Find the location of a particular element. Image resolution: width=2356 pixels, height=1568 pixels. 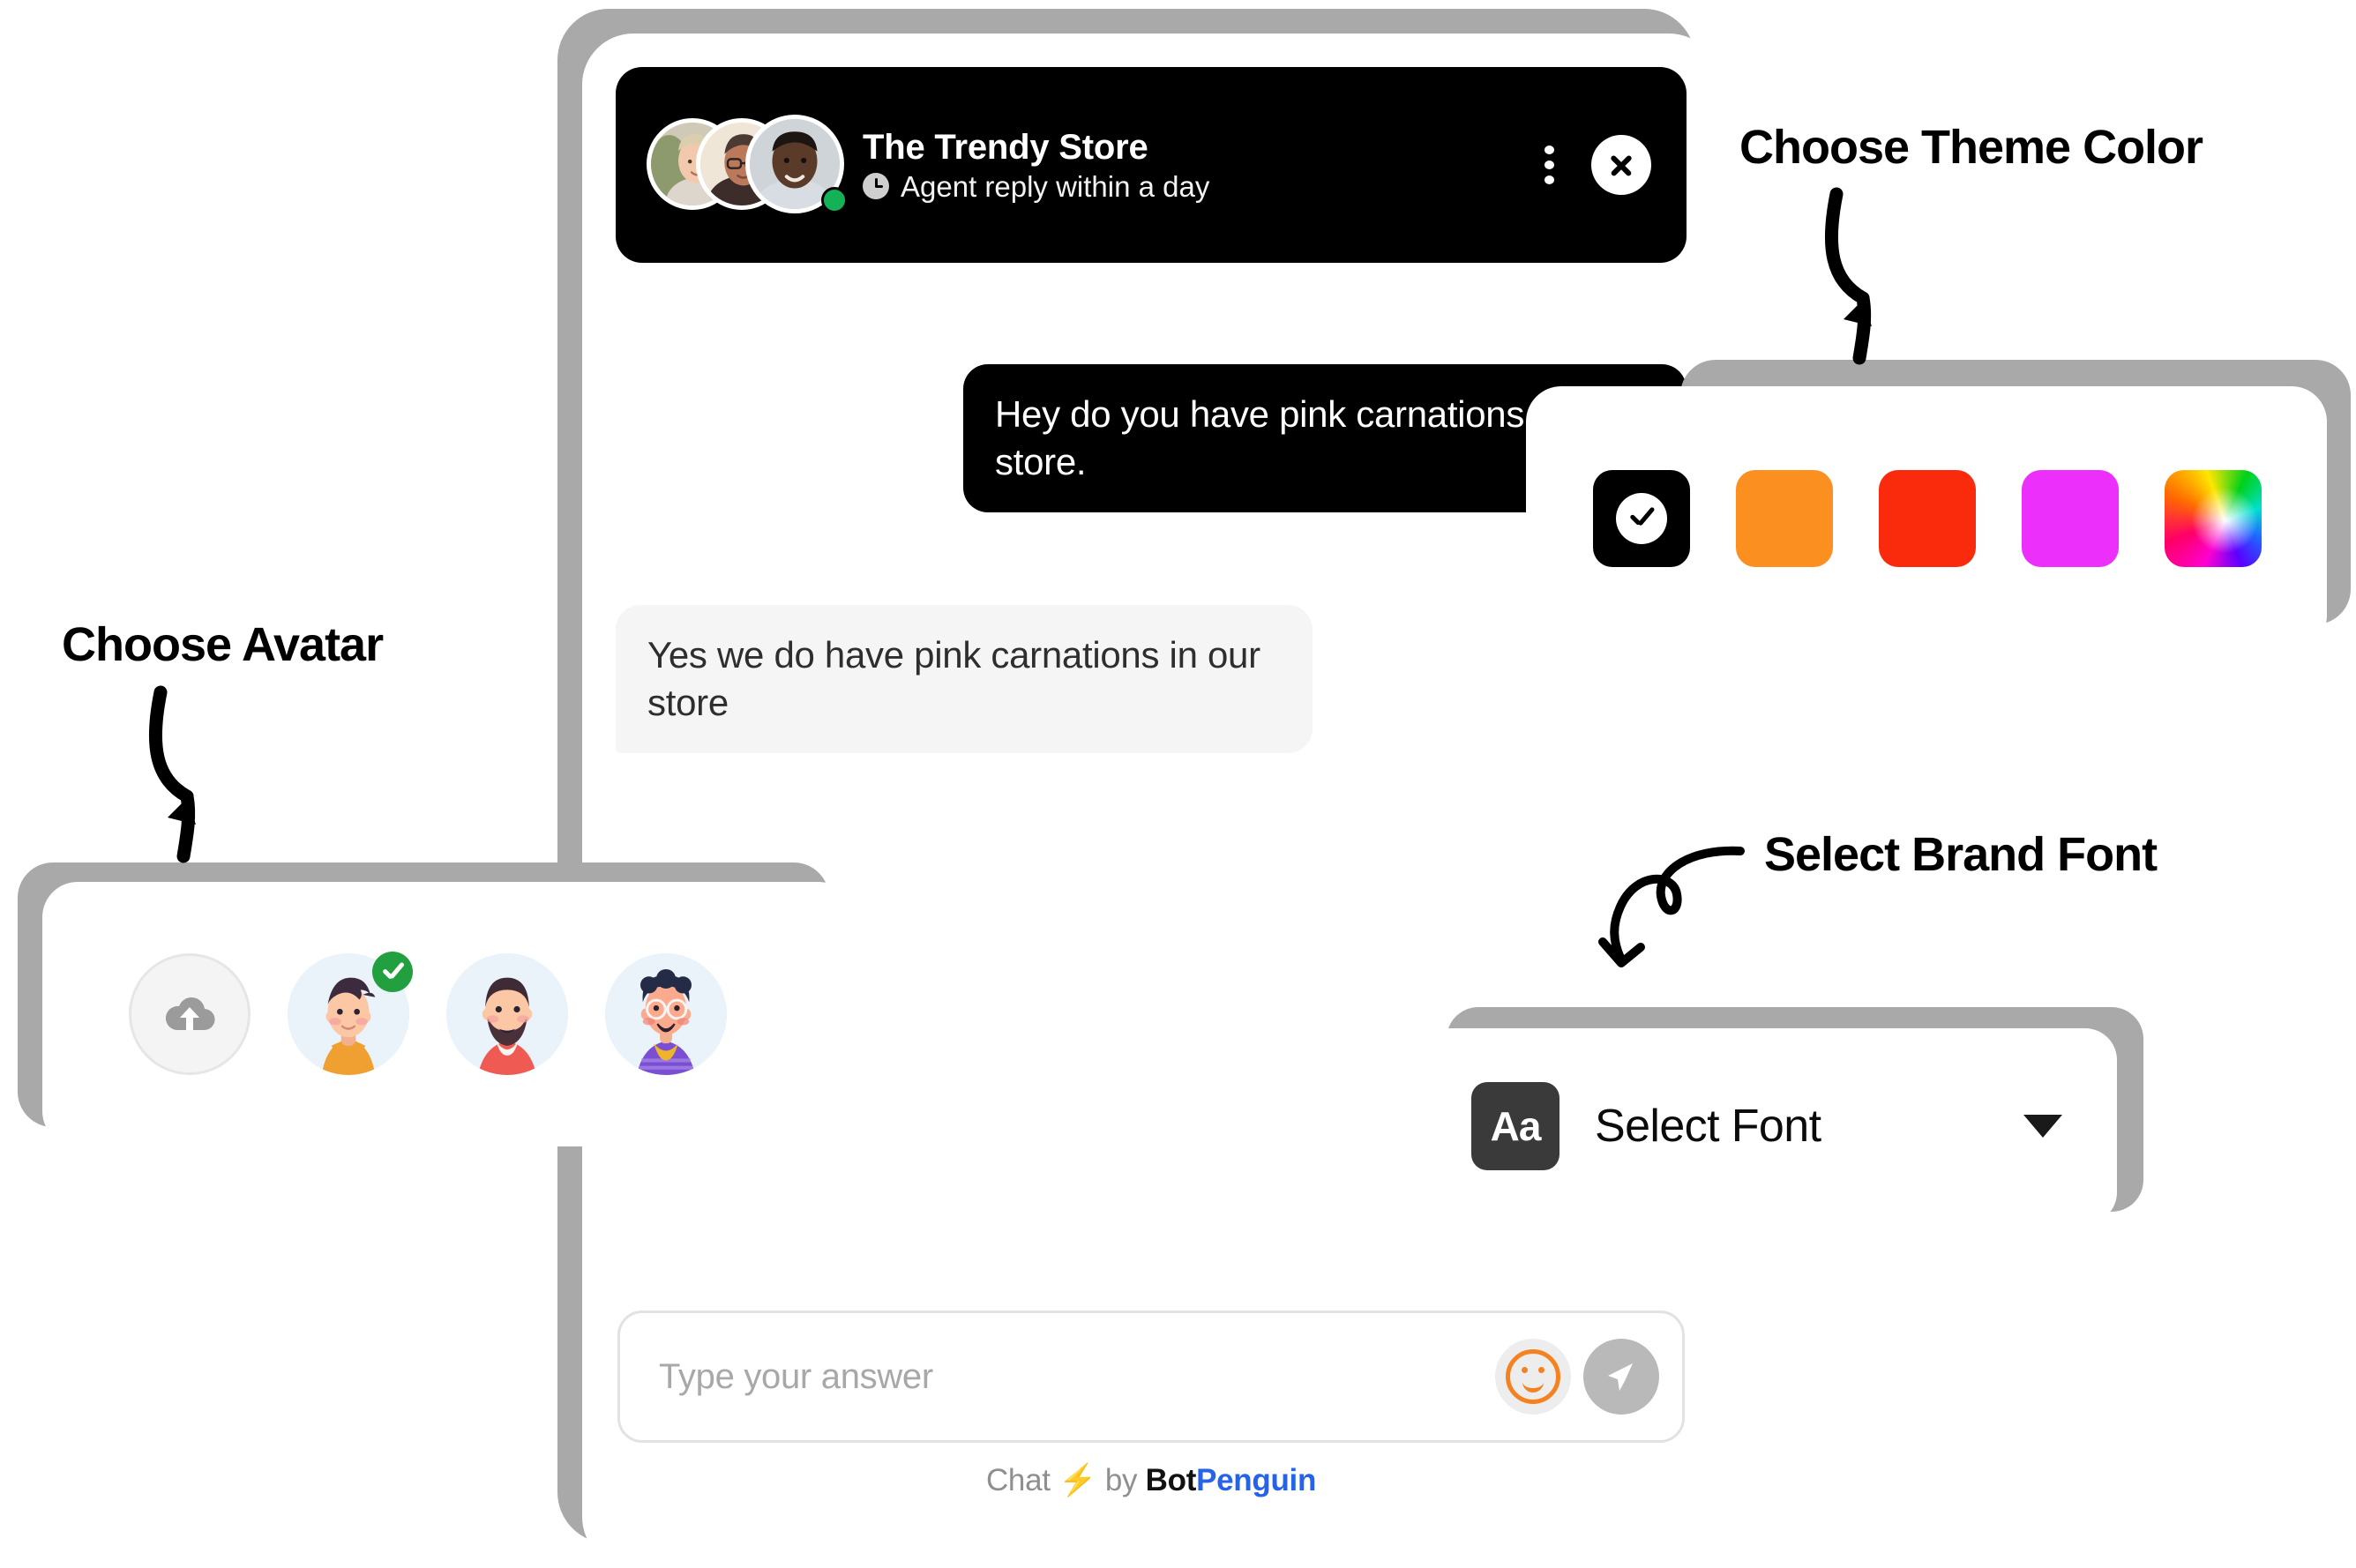

brand-name-second: Penguin is located at coordinates (1256, 1480).